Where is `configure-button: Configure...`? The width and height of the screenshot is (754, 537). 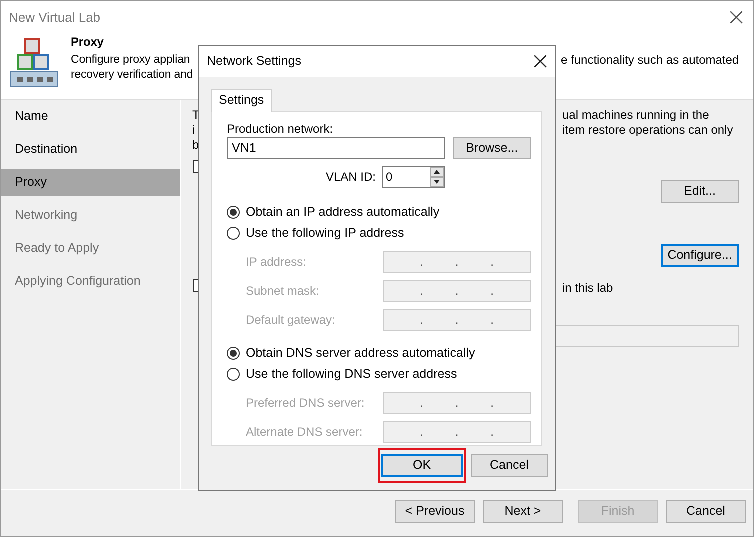
configure-button: Configure... is located at coordinates (700, 255).